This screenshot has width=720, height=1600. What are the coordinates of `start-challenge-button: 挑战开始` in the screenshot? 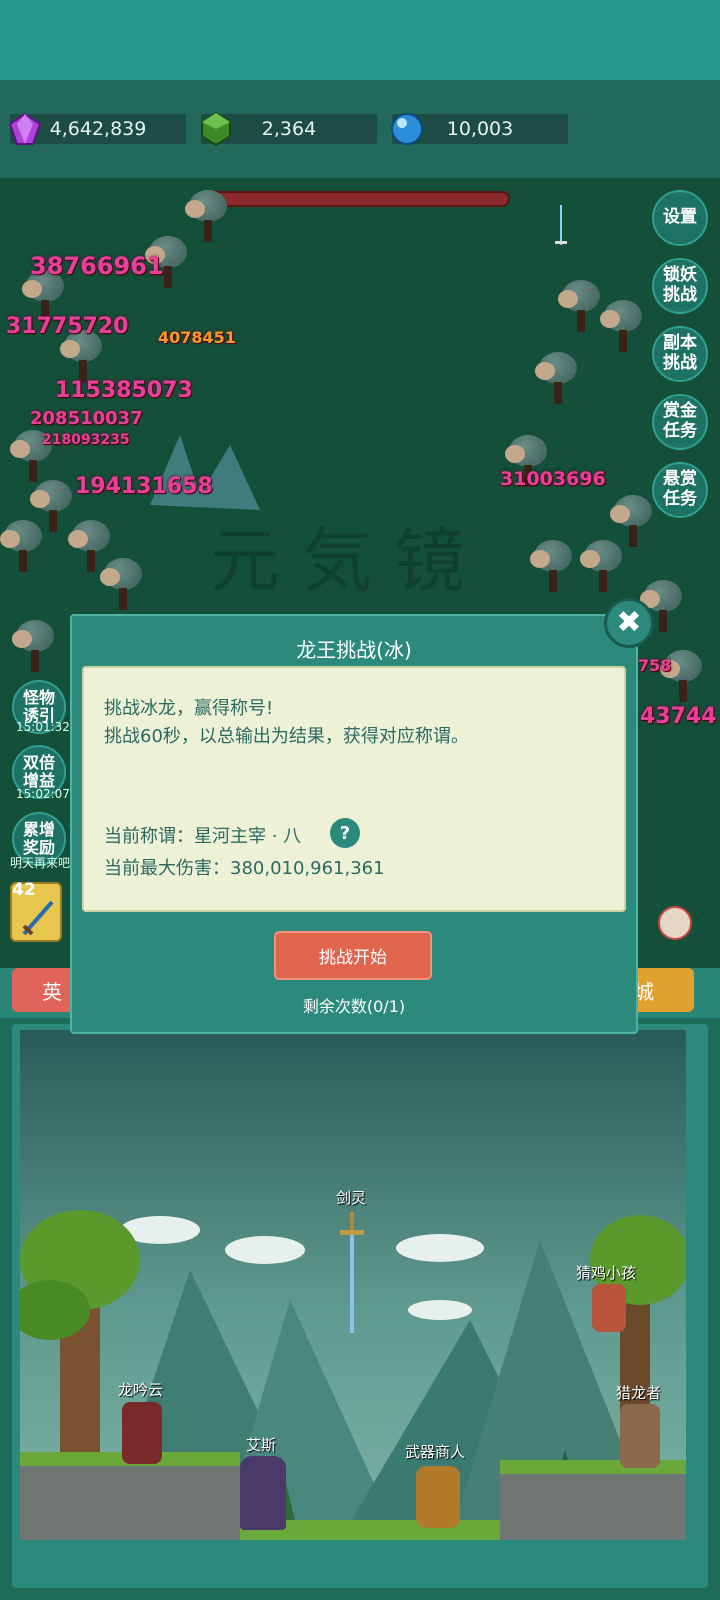 It's located at (353, 955).